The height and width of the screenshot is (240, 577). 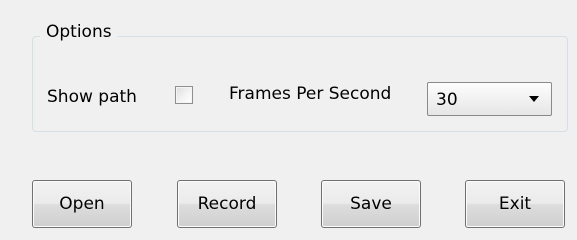 I want to click on options-group-title: Options, so click(x=79, y=32).